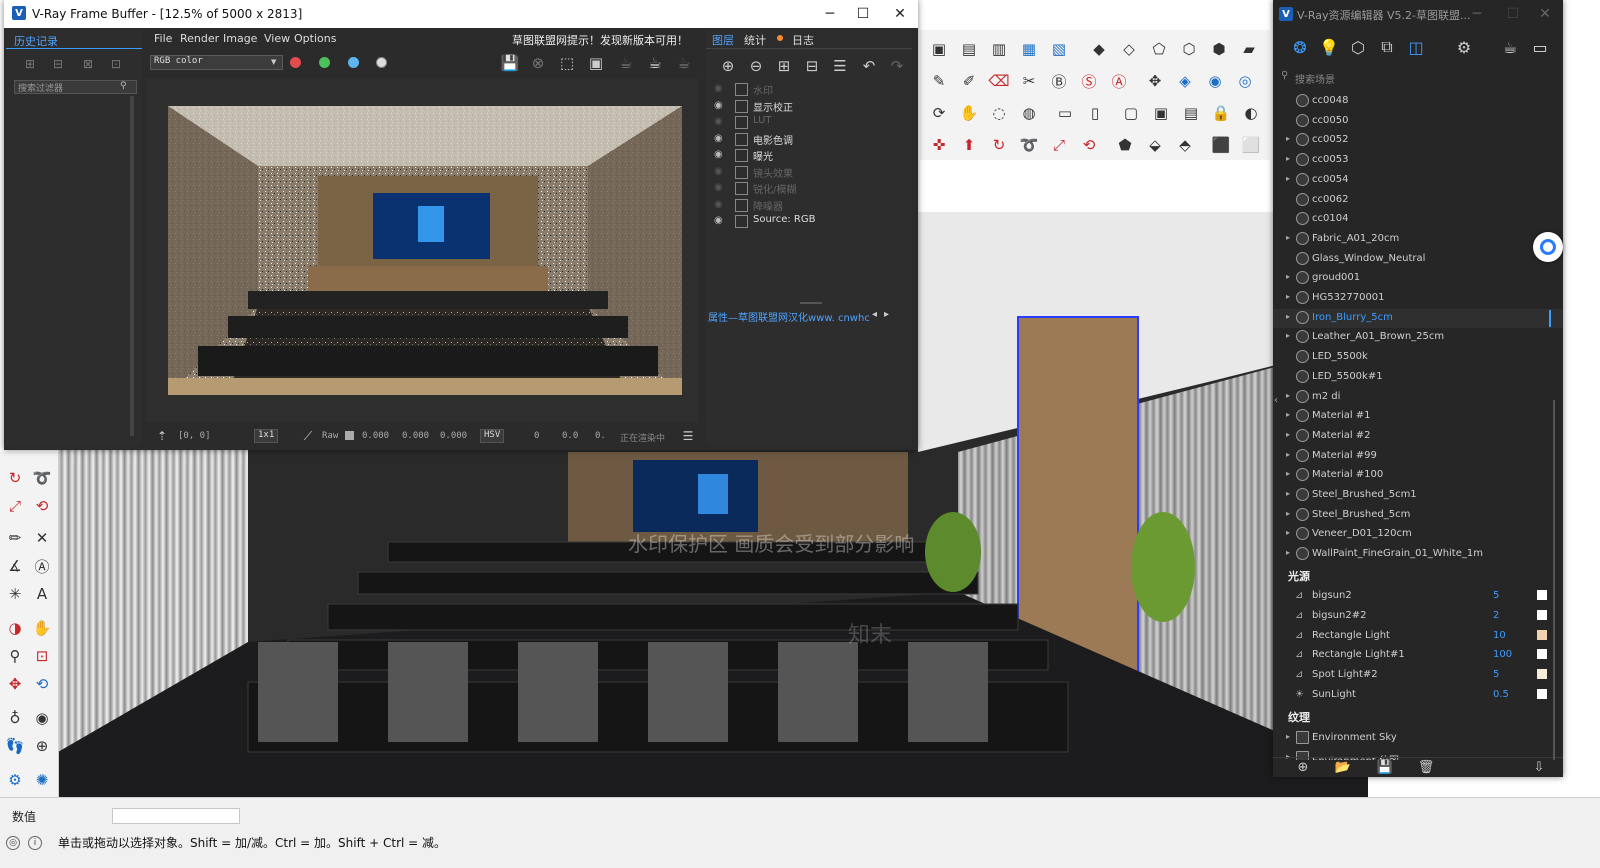 The width and height of the screenshot is (1600, 868). Describe the element at coordinates (58, 64) in the screenshot. I see `history-ab-icon: ⊟` at that location.